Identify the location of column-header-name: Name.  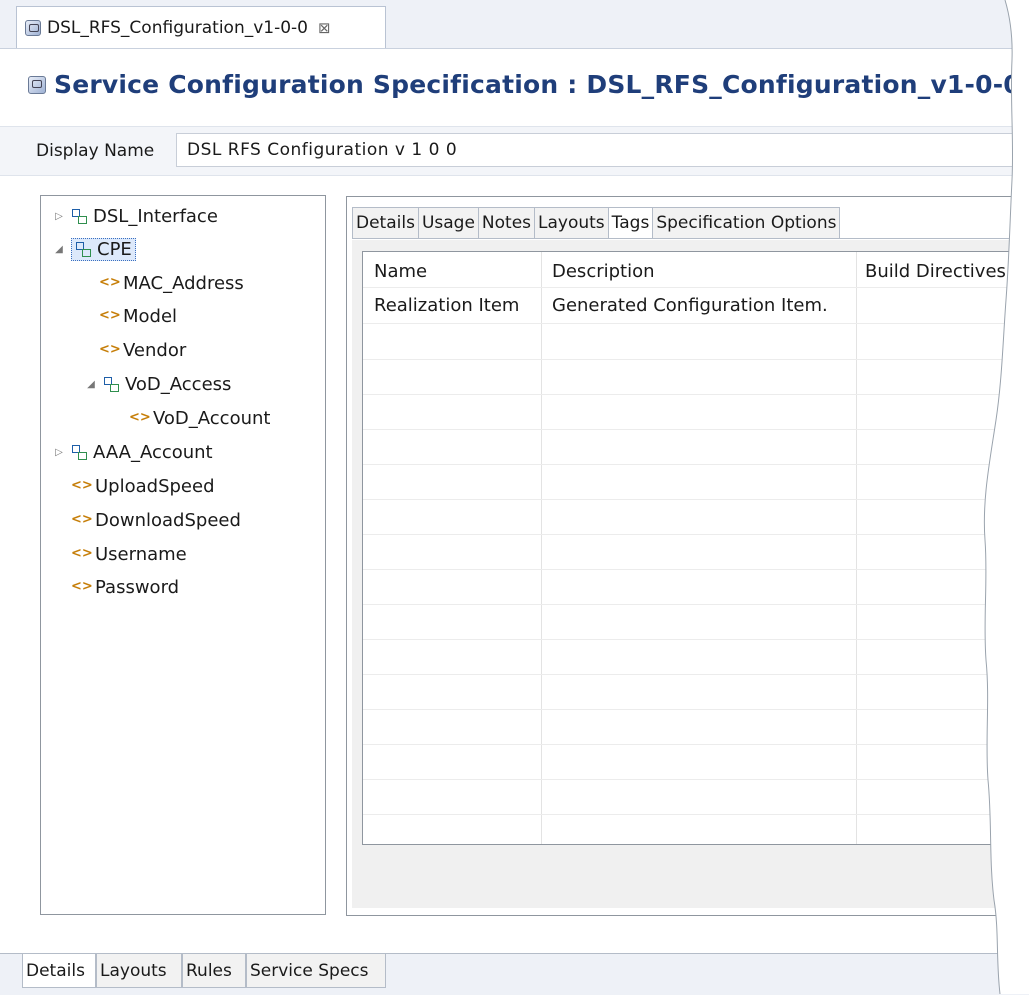
(400, 271).